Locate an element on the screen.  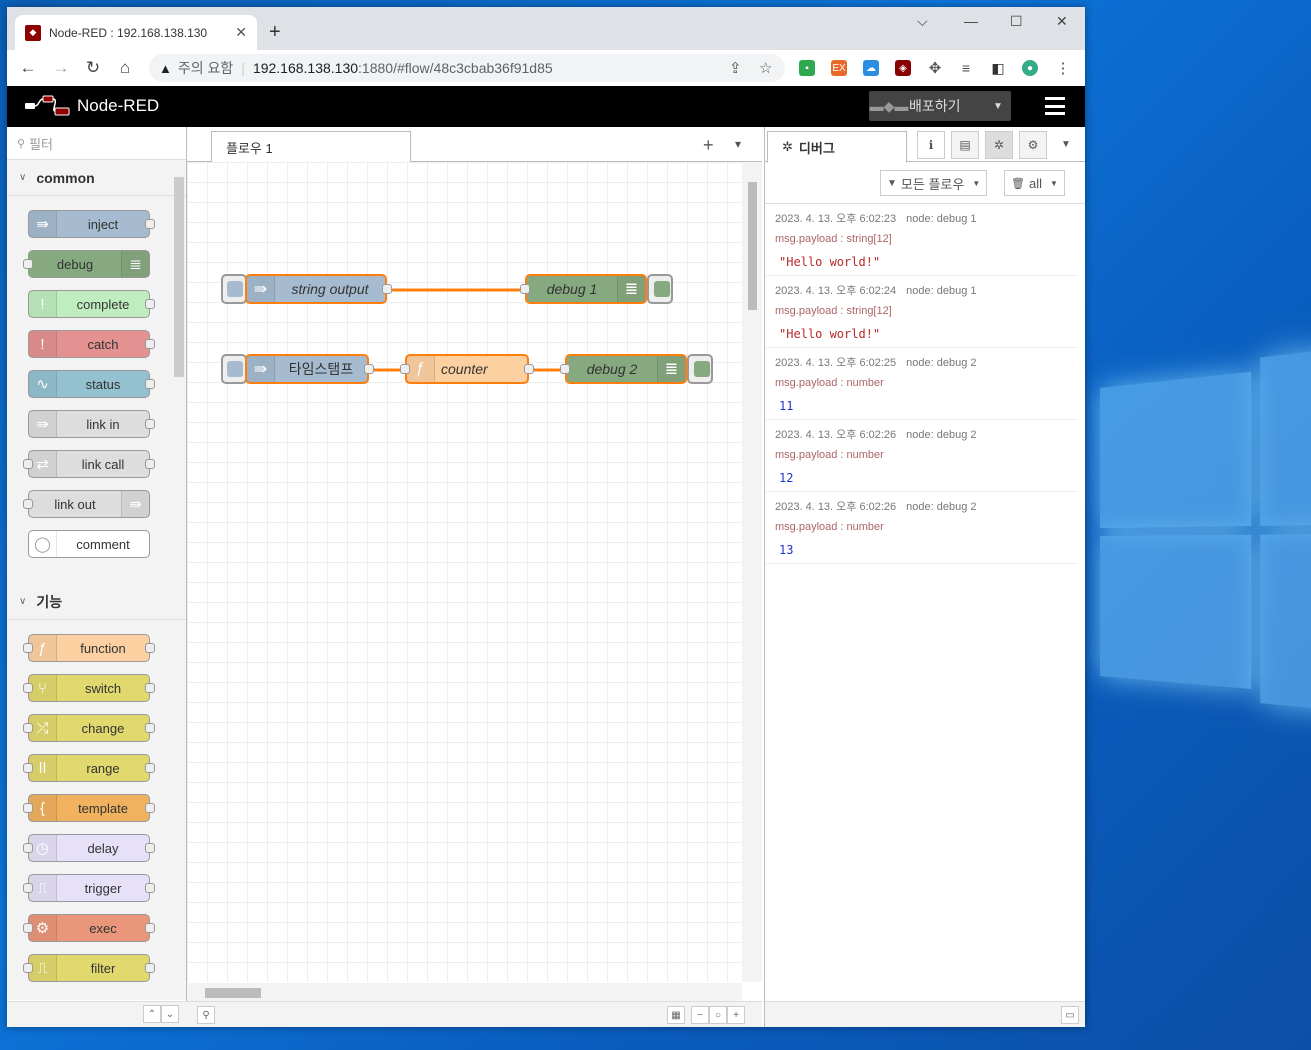
reload-icon: ↻ is located at coordinates (93, 68).